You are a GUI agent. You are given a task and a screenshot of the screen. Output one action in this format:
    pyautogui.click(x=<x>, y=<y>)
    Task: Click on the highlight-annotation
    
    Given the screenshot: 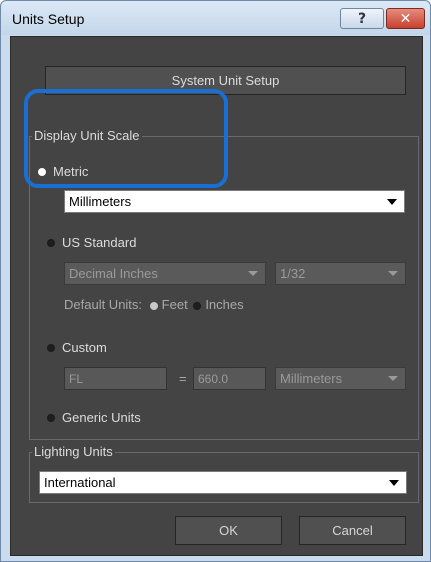 What is the action you would take?
    pyautogui.click(x=126, y=138)
    